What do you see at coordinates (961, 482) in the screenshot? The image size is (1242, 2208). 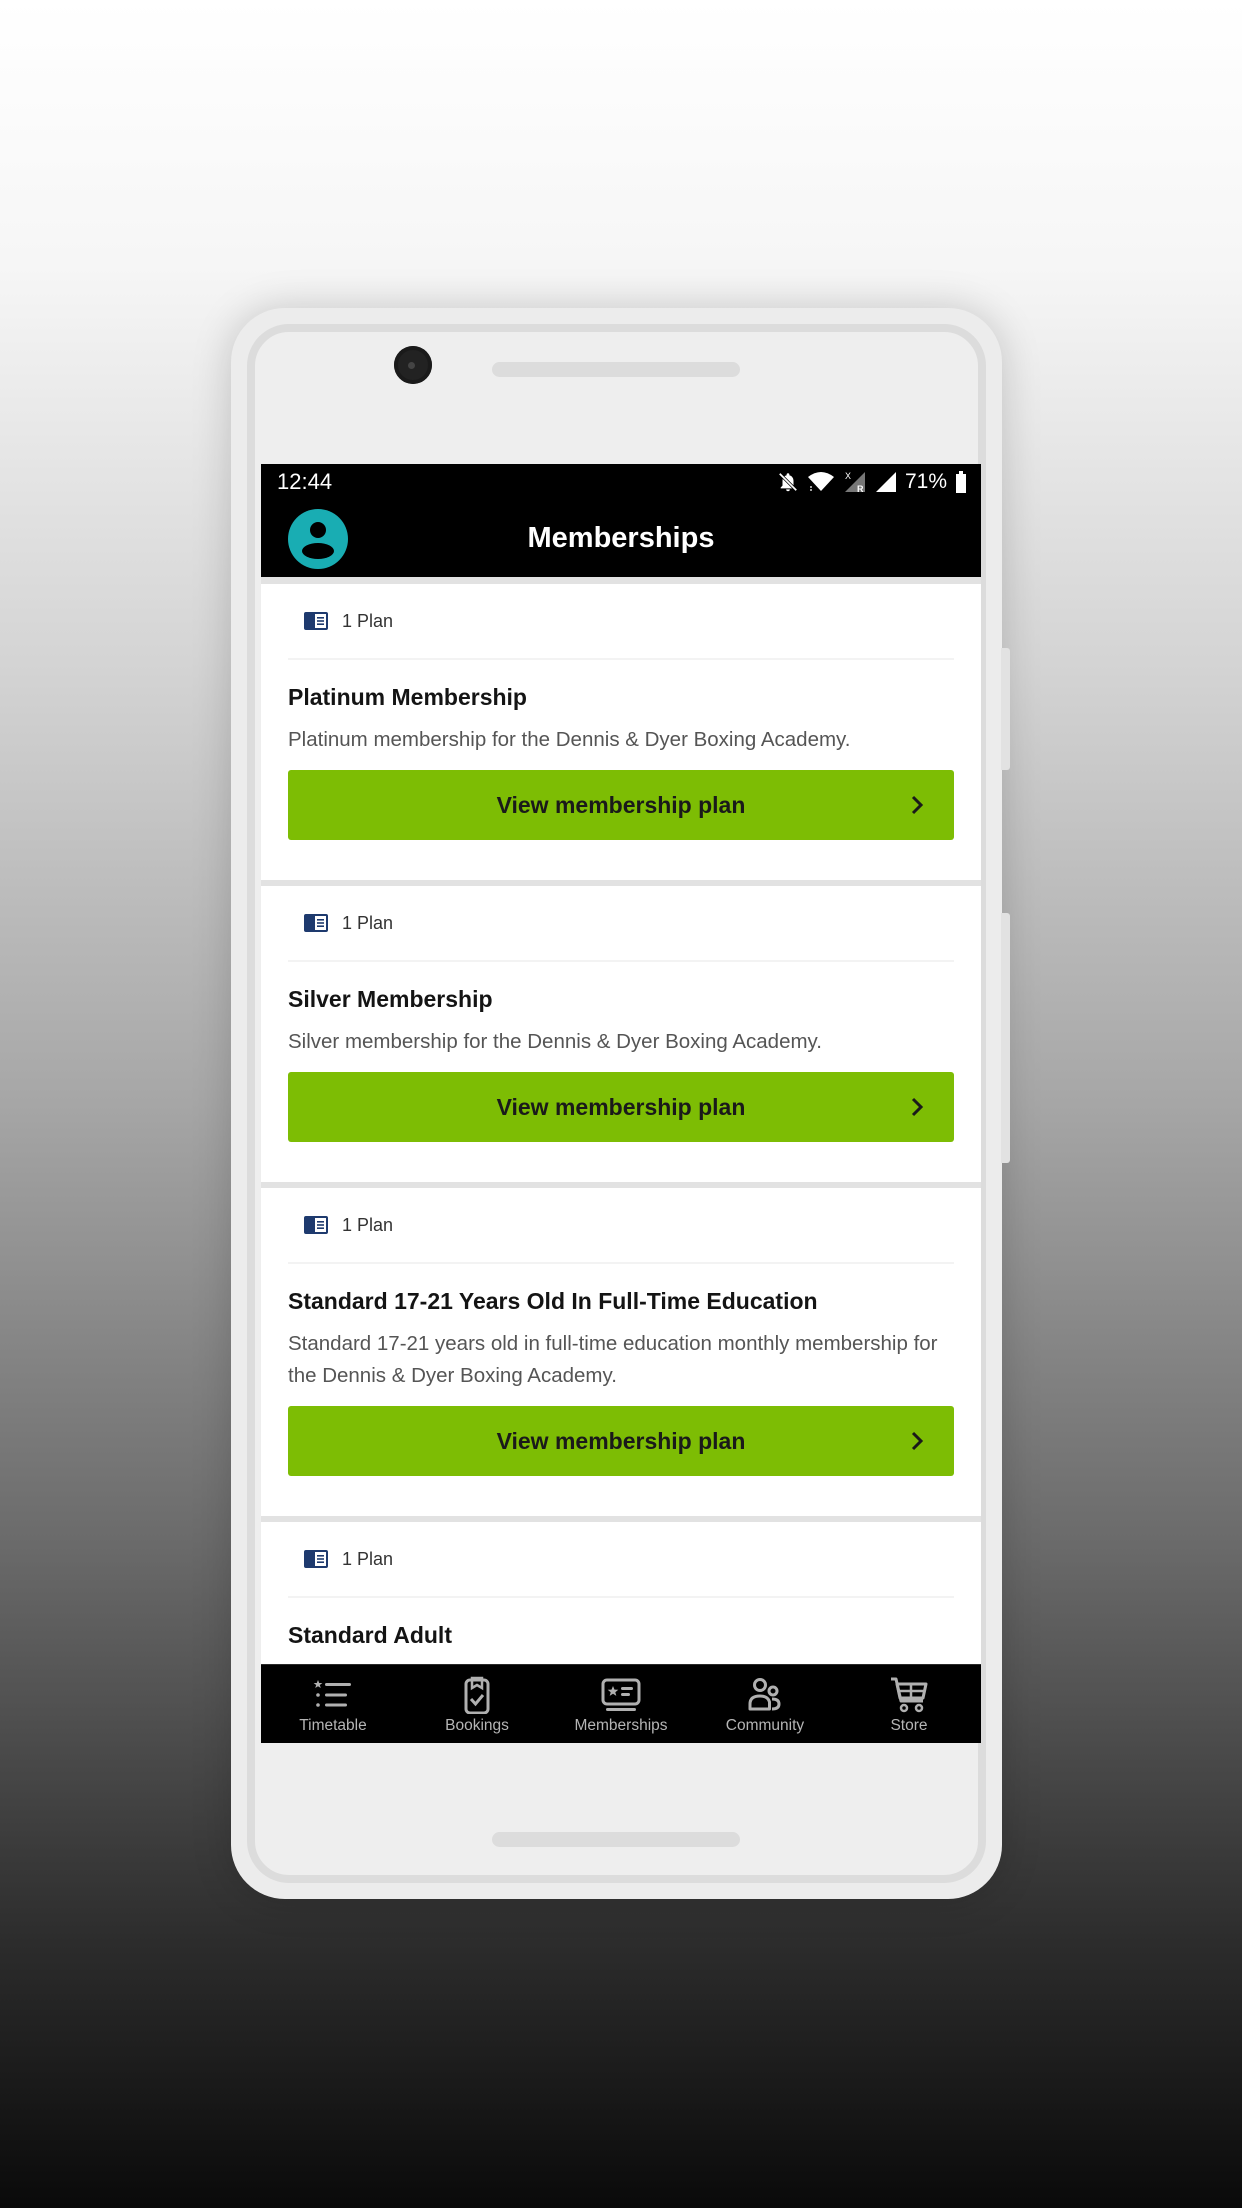 I see `battery-icon` at bounding box center [961, 482].